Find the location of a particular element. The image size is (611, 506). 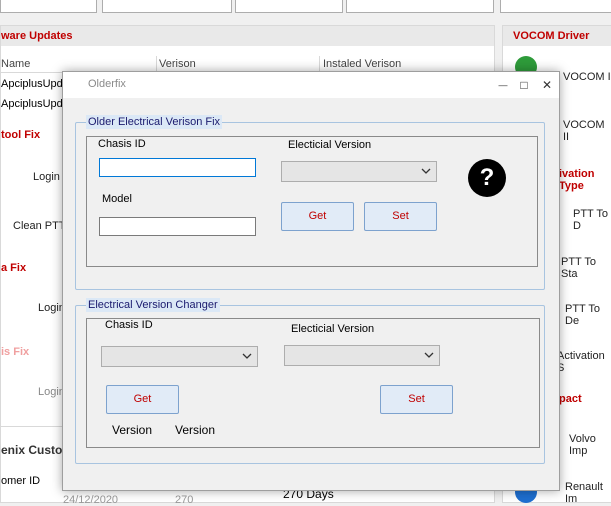

tool-fix-login-button: Login is located at coordinates (46, 177).